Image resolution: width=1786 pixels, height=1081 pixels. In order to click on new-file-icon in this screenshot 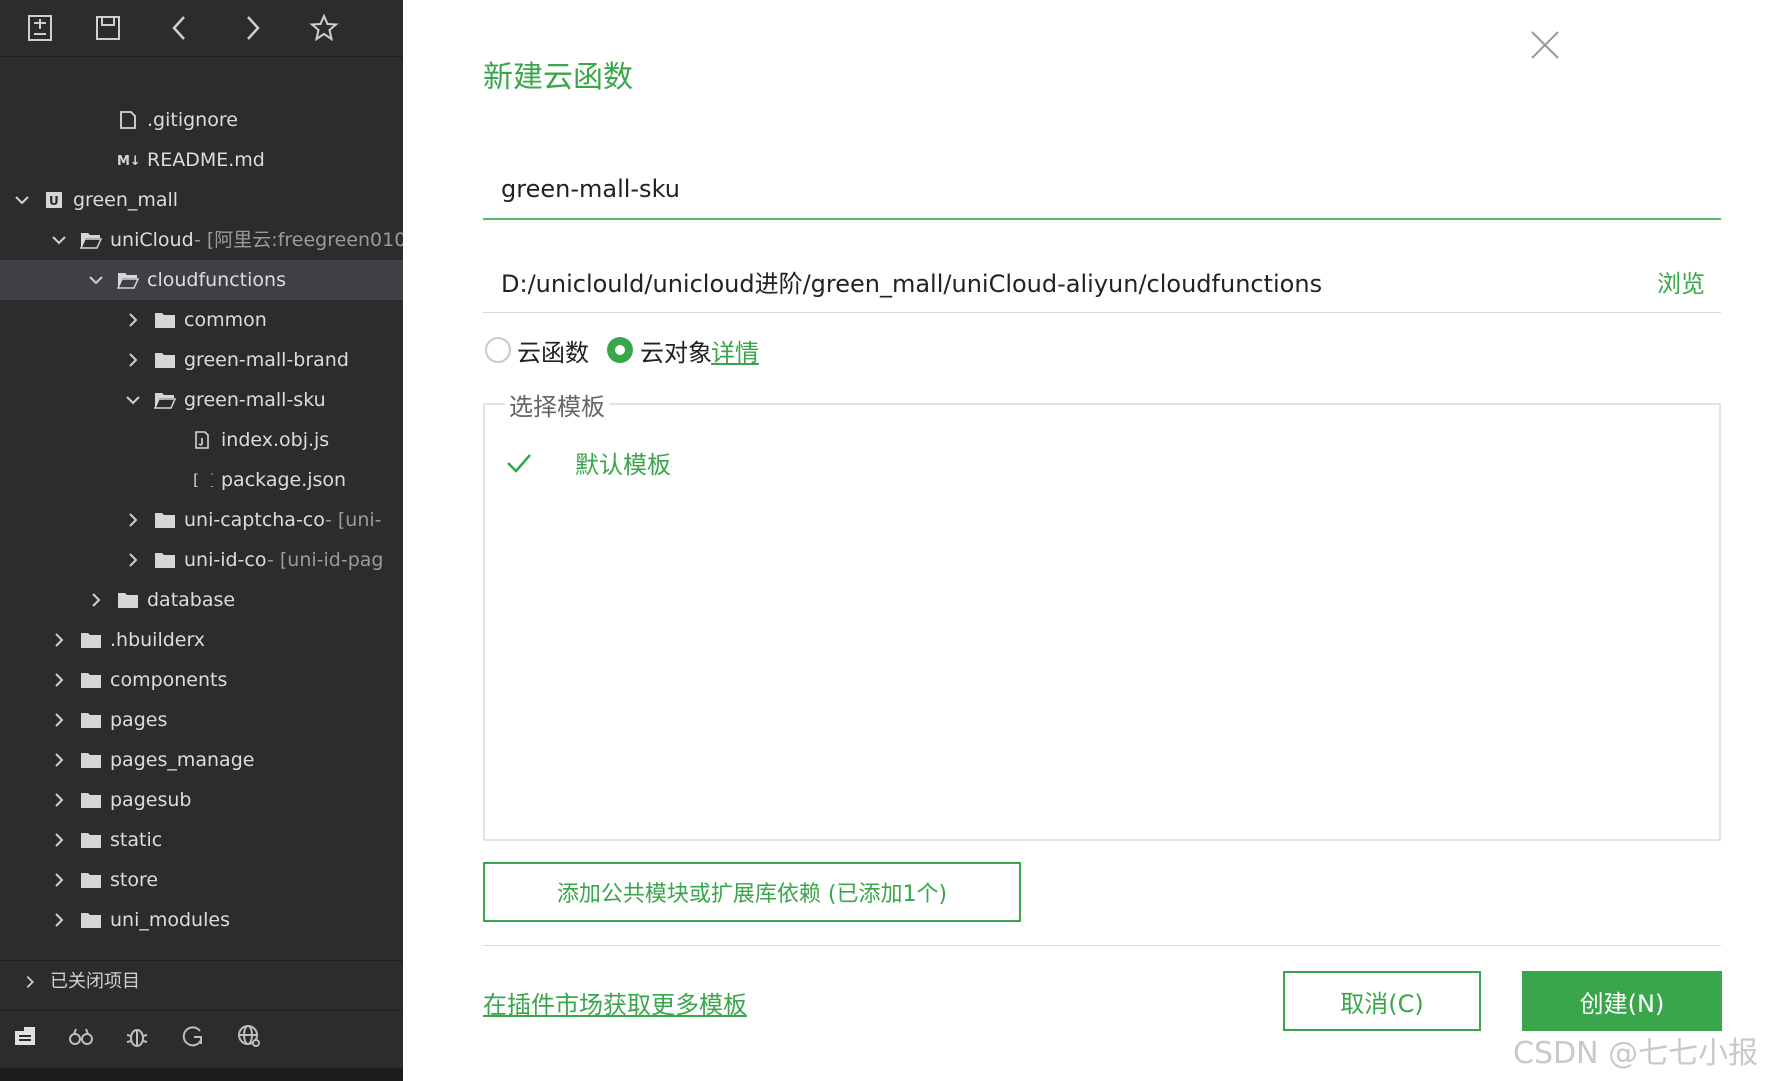, I will do `click(40, 28)`.